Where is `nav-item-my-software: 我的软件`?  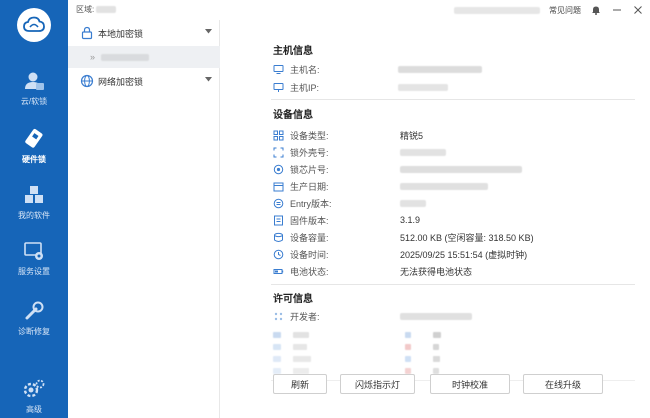
nav-item-my-software: 我的软件 is located at coordinates (34, 202).